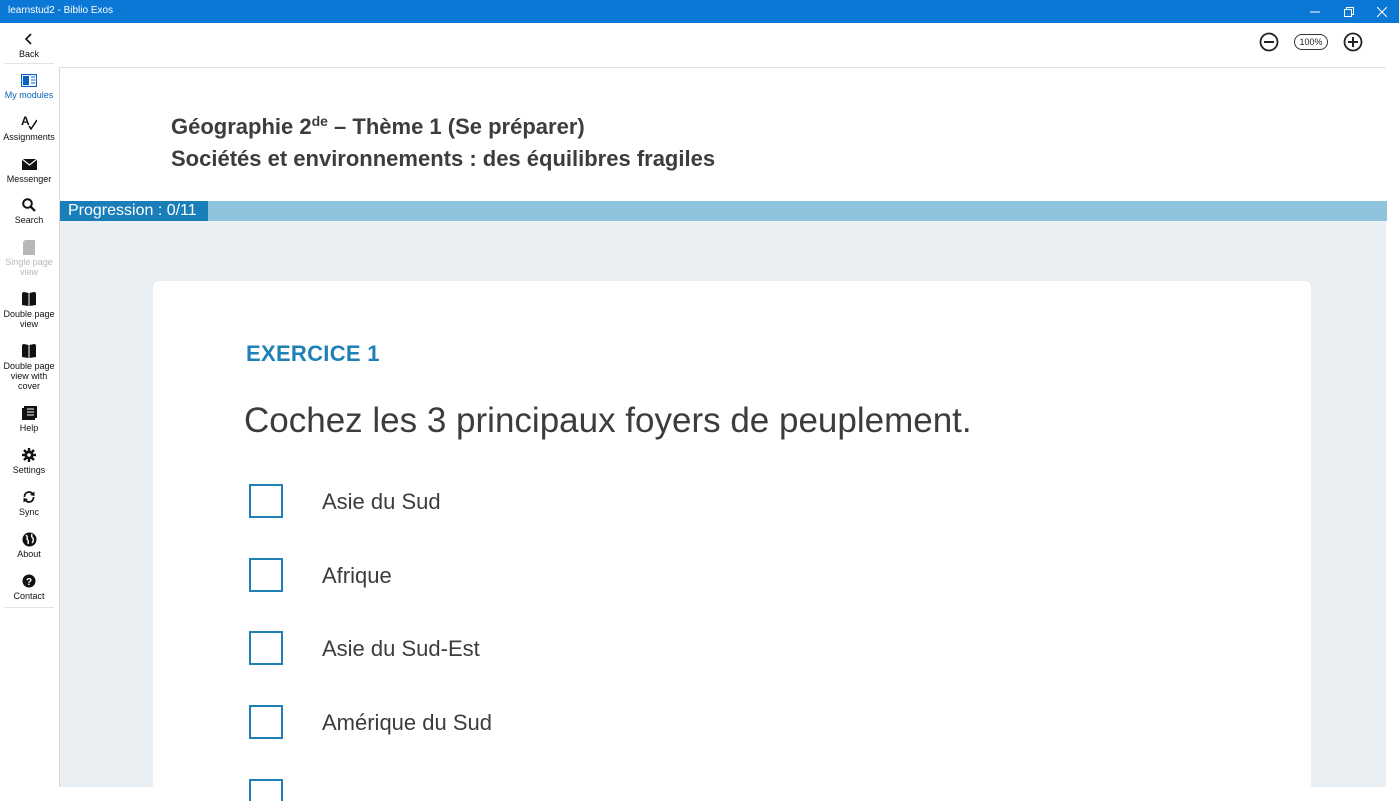  I want to click on zoom-level-button: 100%, so click(1311, 42).